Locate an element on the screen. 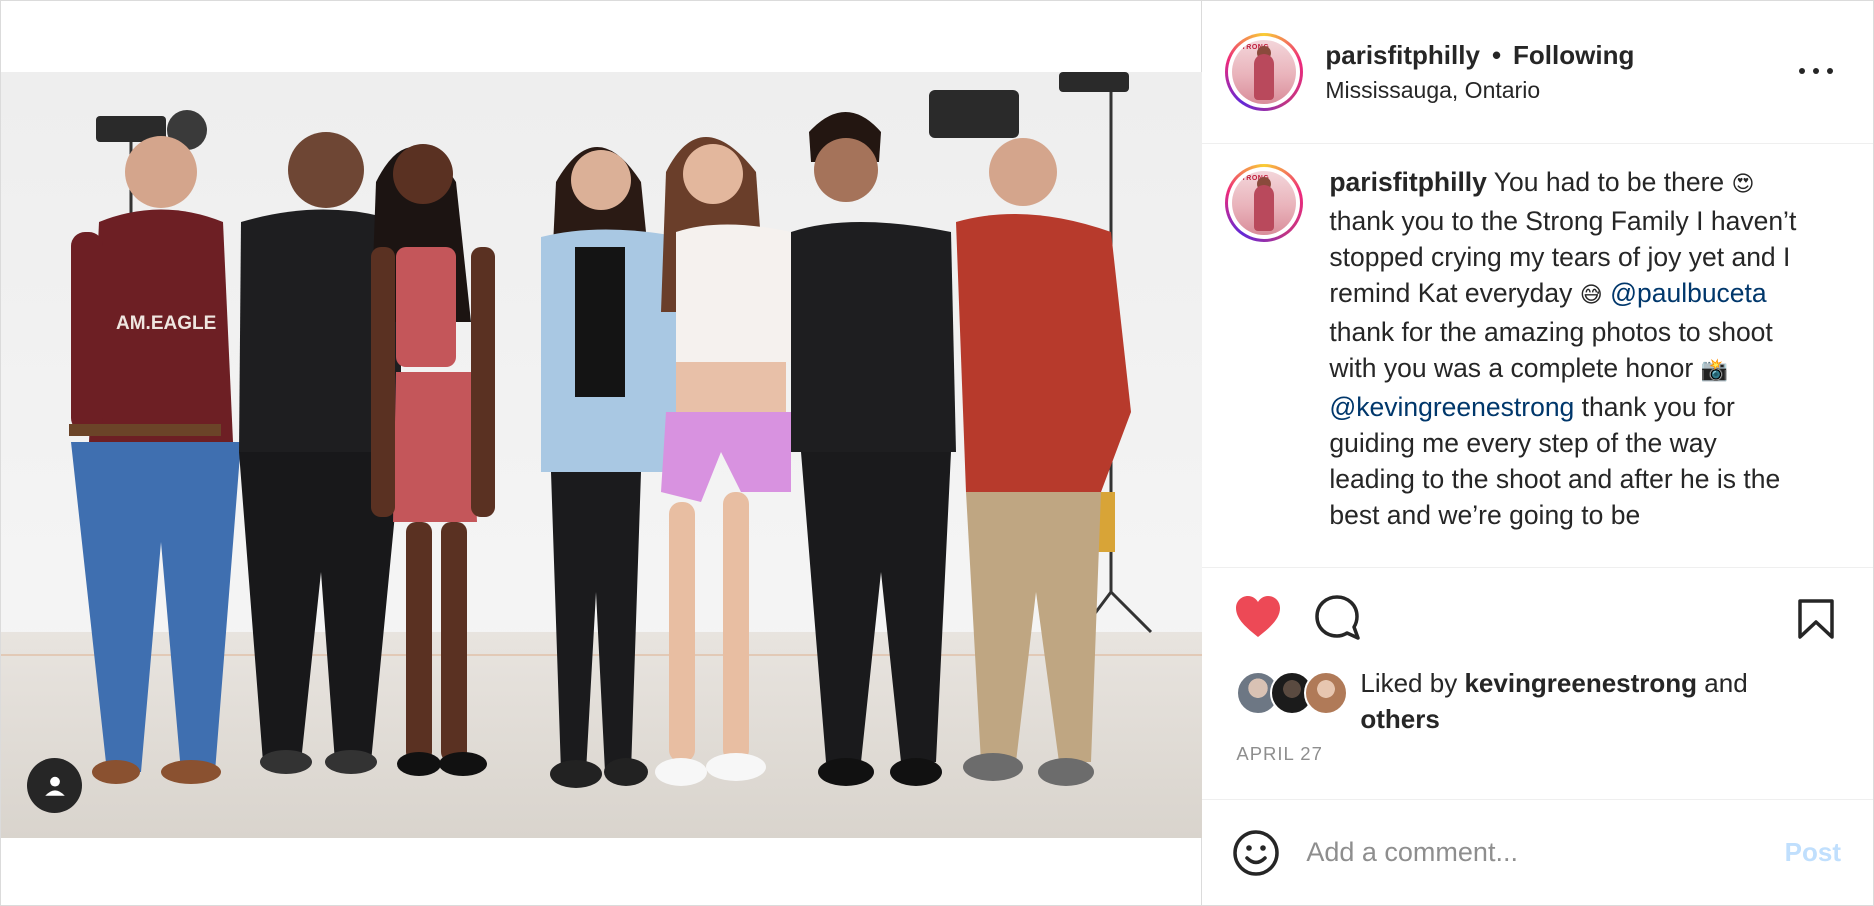 This screenshot has height=906, width=1874. likes-section: Liked by kevingreenestrong and others is located at coordinates (1537, 699).